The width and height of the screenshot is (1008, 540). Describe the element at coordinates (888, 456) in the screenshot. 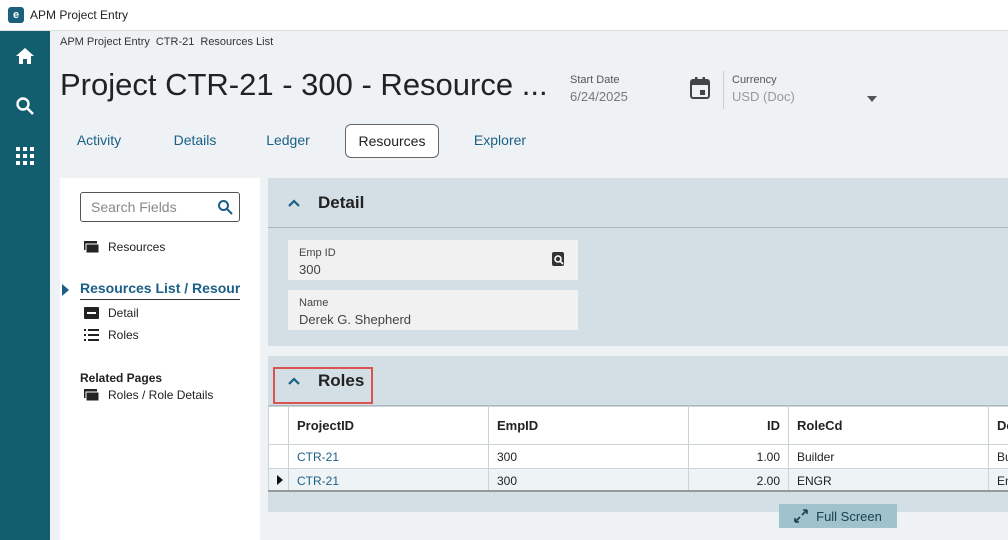

I see `table-cell: Builder` at that location.